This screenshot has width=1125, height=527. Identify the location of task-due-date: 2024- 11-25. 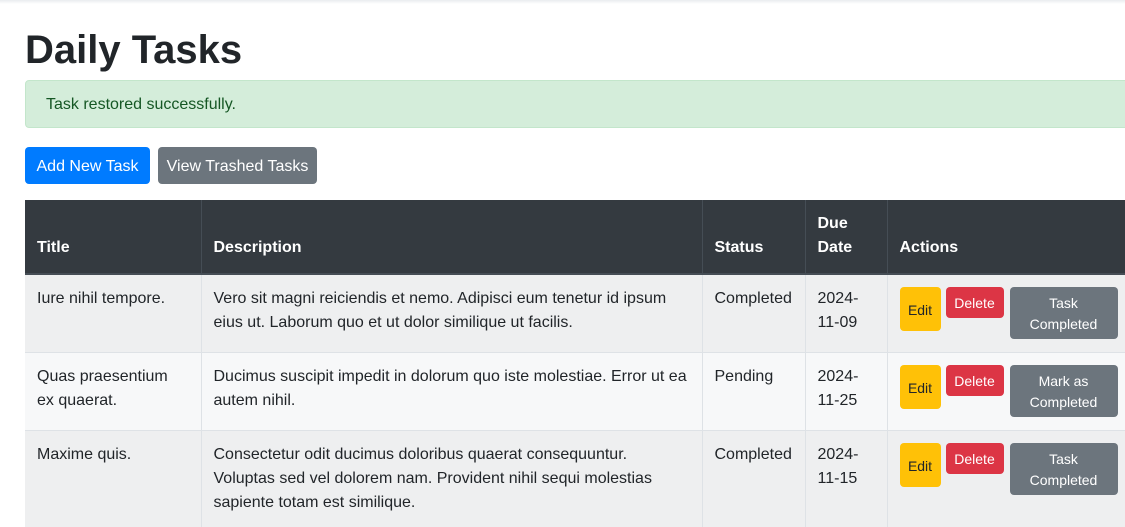
(846, 392).